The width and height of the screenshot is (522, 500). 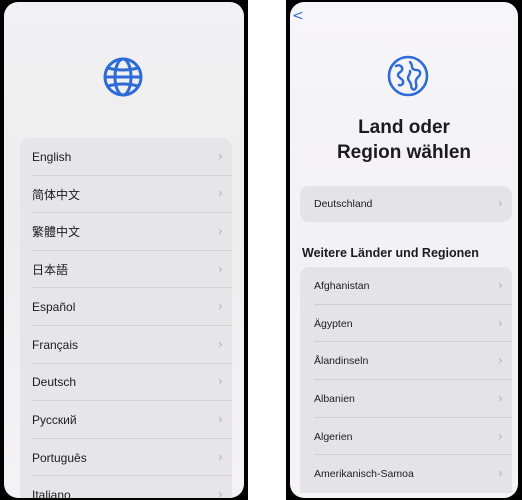 What do you see at coordinates (54, 382) in the screenshot?
I see `language-label: Deutsch` at bounding box center [54, 382].